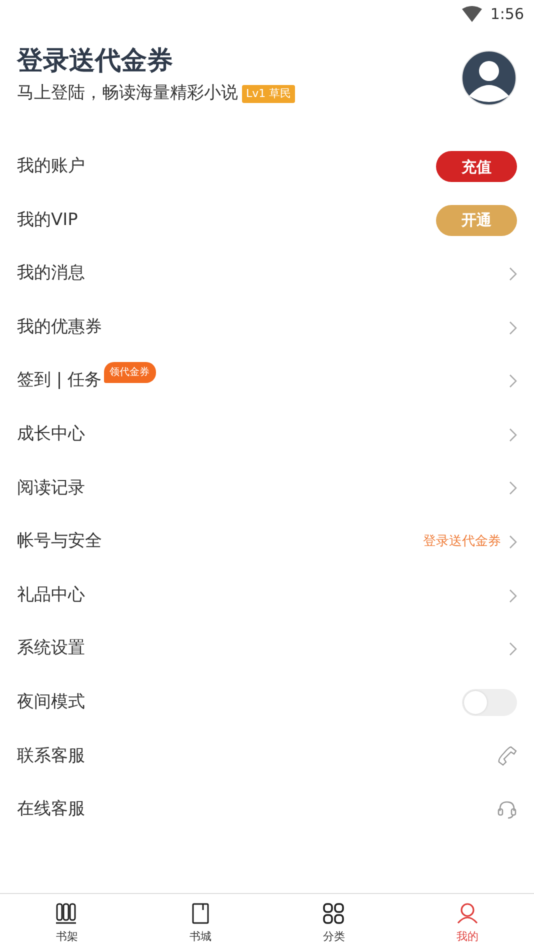 The image size is (534, 949). What do you see at coordinates (59, 381) in the screenshot?
I see `menu-item: 签到 | 任务` at bounding box center [59, 381].